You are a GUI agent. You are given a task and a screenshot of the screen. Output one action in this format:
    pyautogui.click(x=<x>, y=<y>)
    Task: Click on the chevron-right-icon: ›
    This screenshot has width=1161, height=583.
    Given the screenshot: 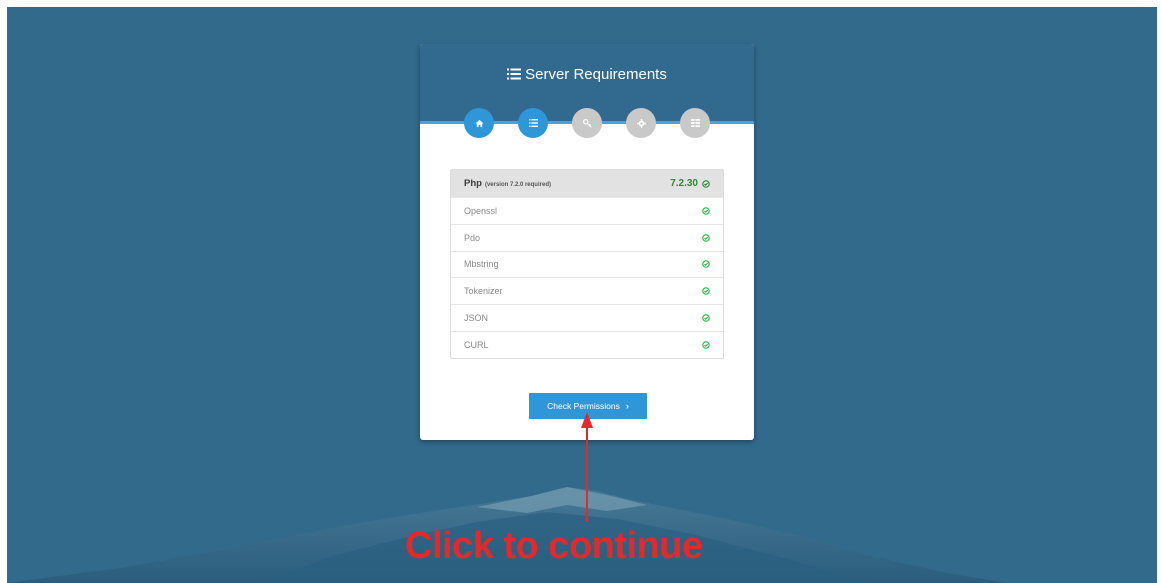 What is the action you would take?
    pyautogui.click(x=627, y=406)
    